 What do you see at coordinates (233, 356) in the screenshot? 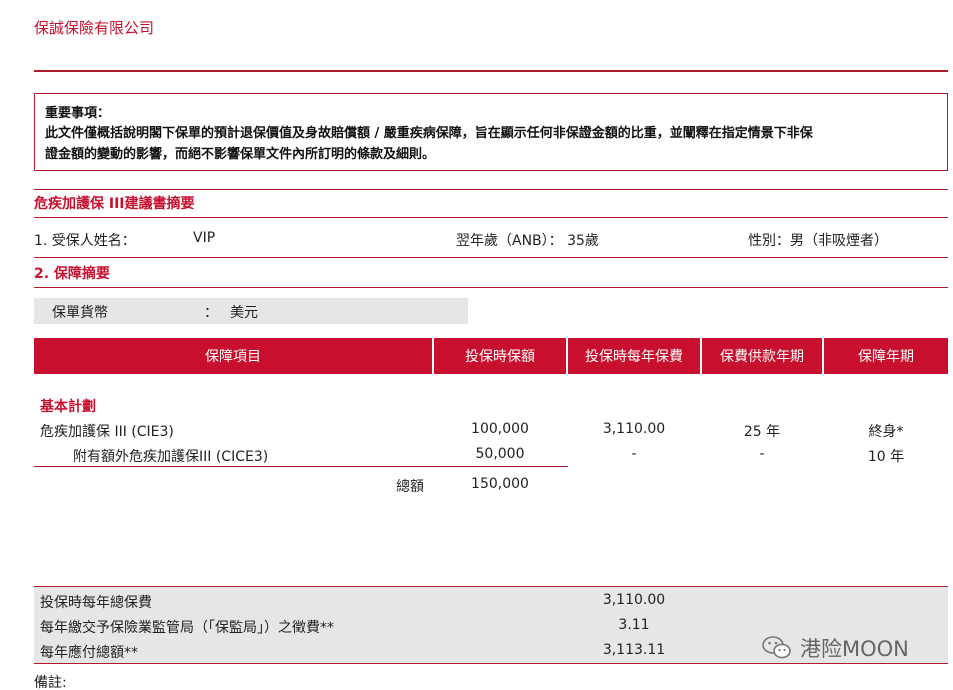
I see `header-coverage-item: 保障項目` at bounding box center [233, 356].